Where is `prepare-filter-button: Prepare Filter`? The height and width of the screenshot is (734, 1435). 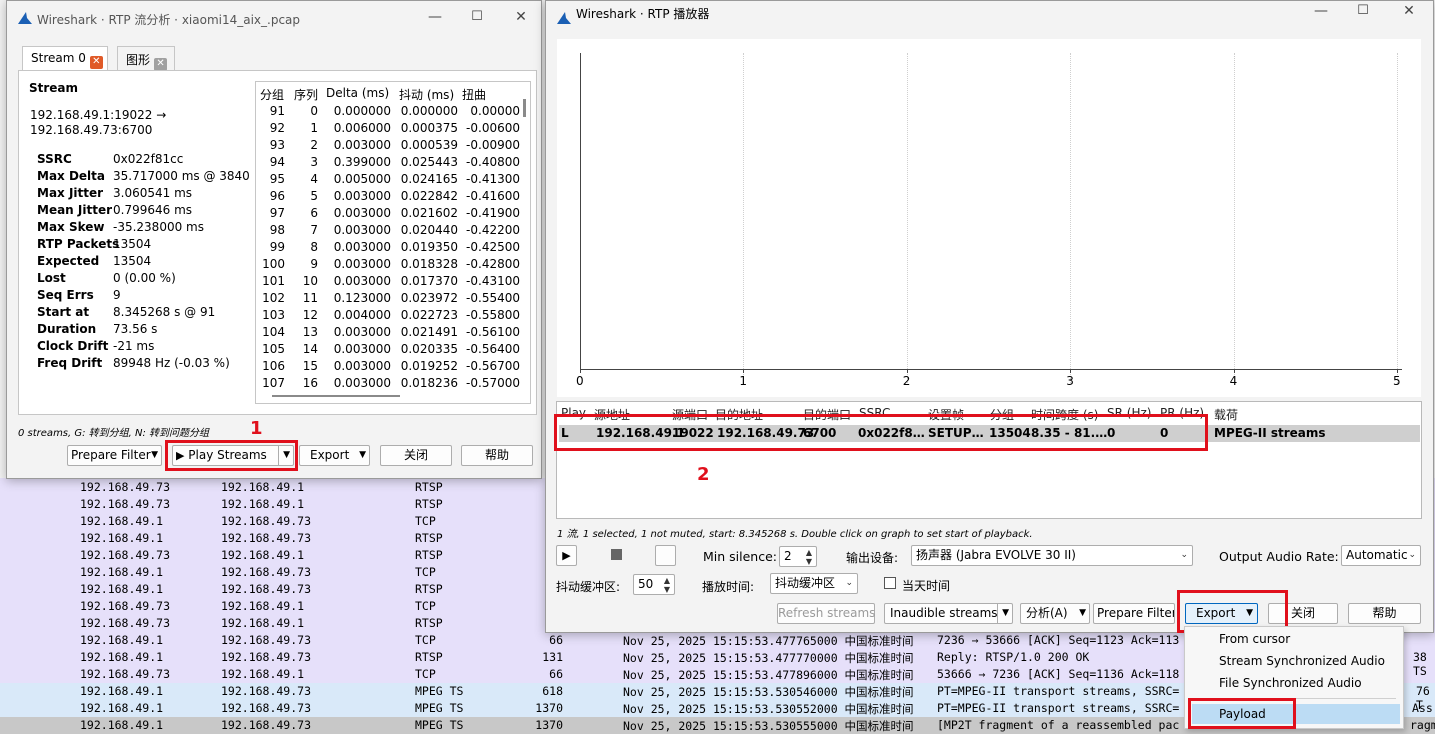
prepare-filter-button: Prepare Filter is located at coordinates (1134, 613).